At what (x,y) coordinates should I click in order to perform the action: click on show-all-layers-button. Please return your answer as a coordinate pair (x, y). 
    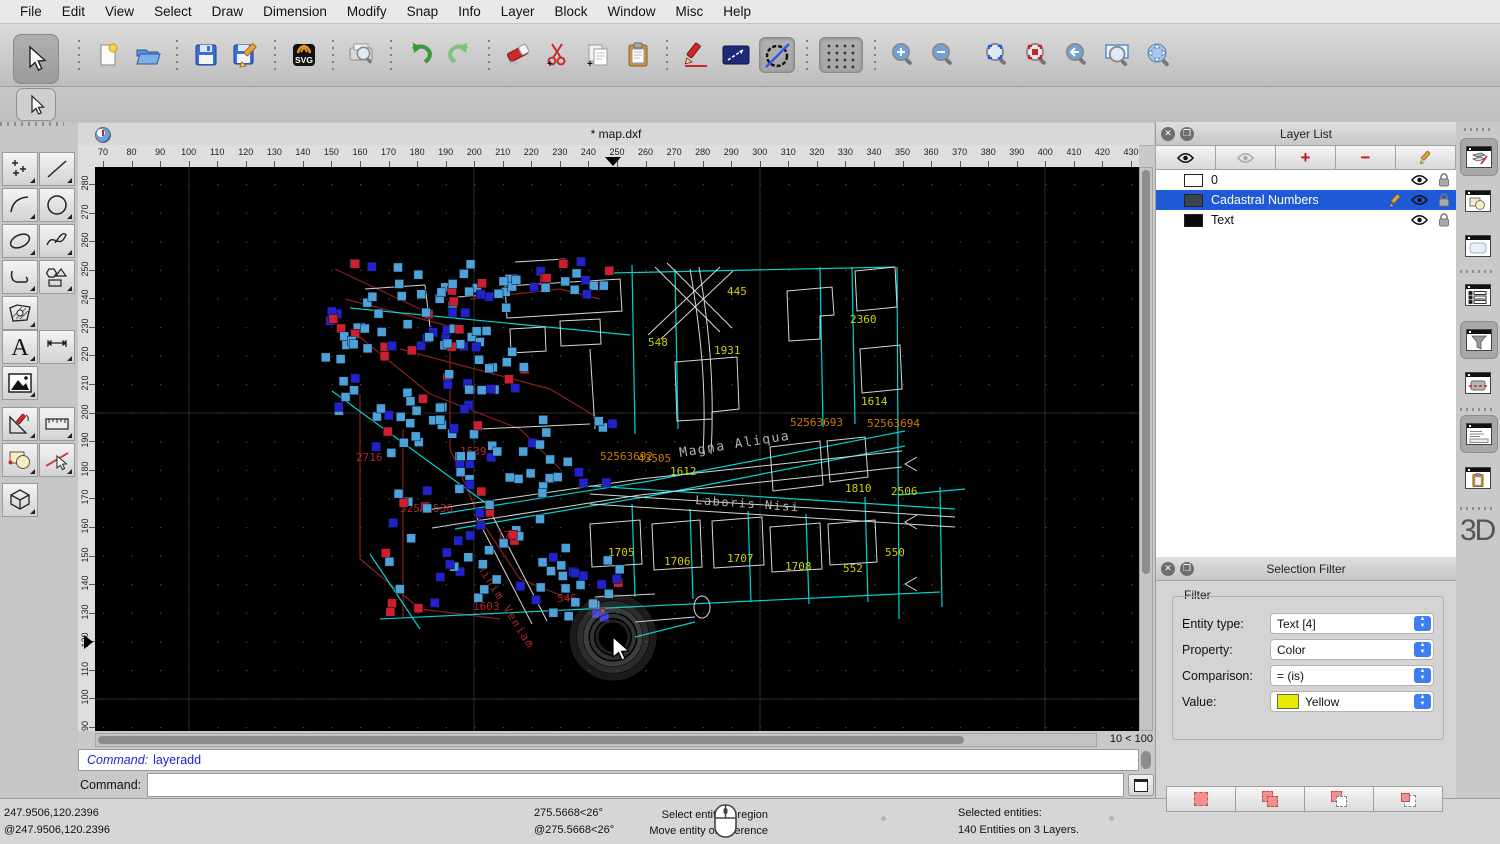
    Looking at the image, I should click on (1185, 157).